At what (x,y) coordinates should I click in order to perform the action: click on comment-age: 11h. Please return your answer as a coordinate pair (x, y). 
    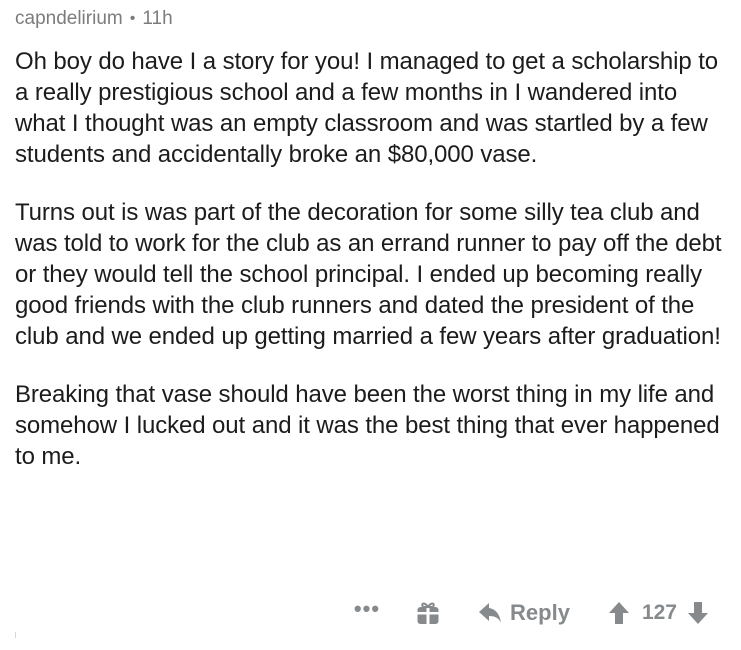
    Looking at the image, I should click on (157, 18).